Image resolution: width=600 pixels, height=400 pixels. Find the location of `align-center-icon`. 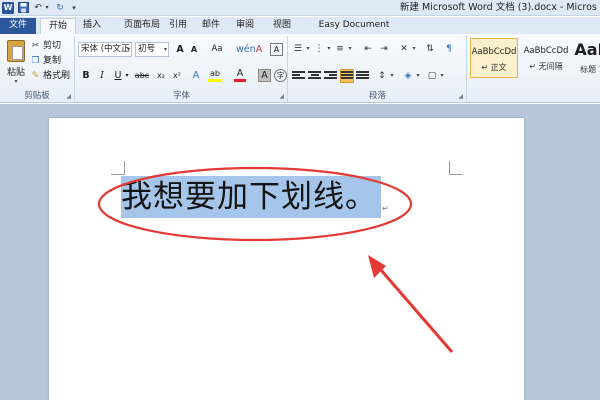

align-center-icon is located at coordinates (314, 76).